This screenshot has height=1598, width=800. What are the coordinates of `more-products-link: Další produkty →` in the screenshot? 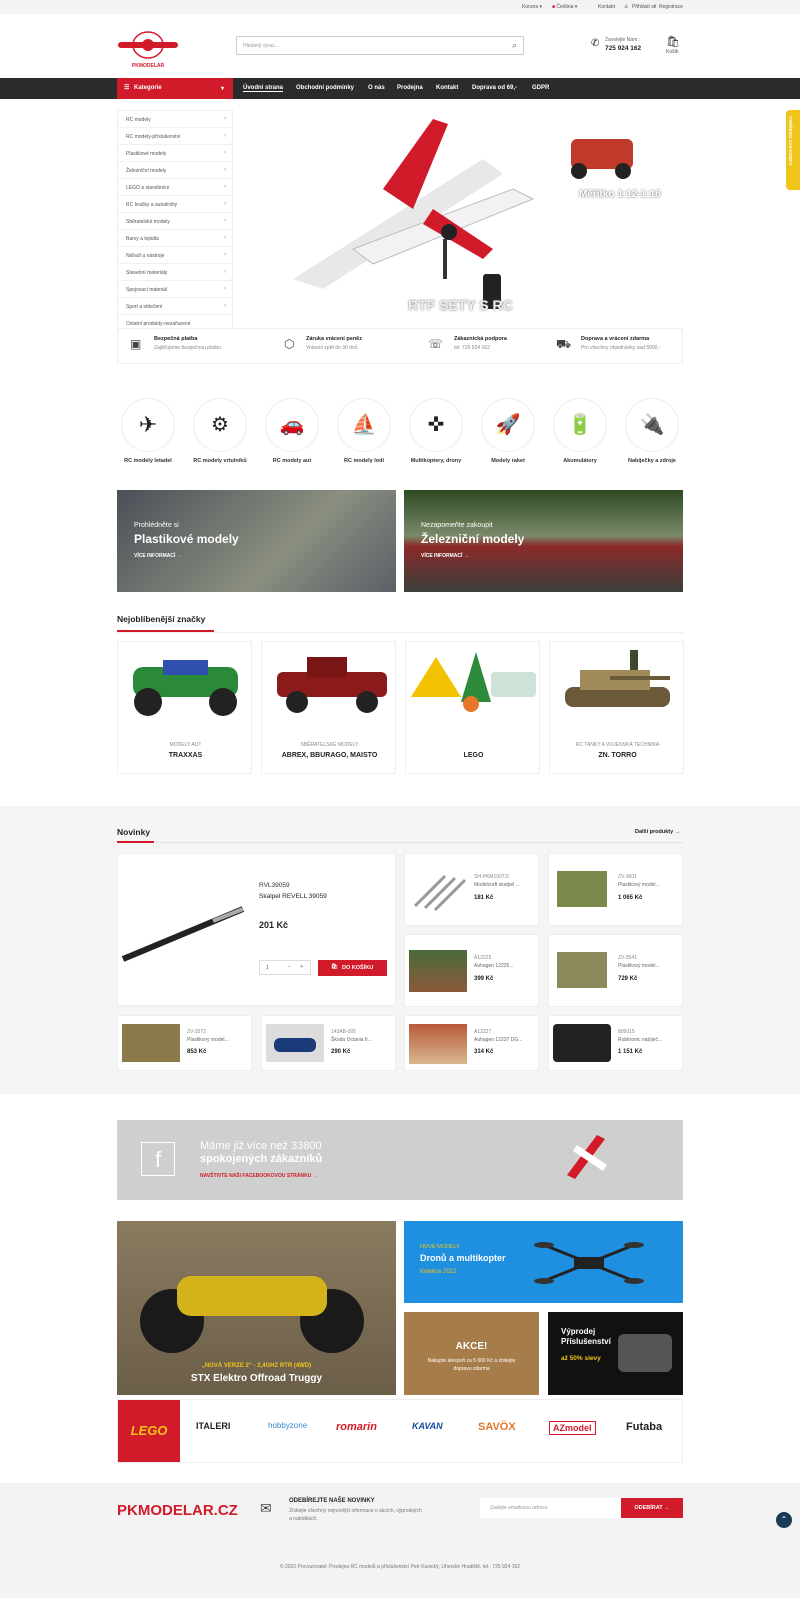 It's located at (657, 832).